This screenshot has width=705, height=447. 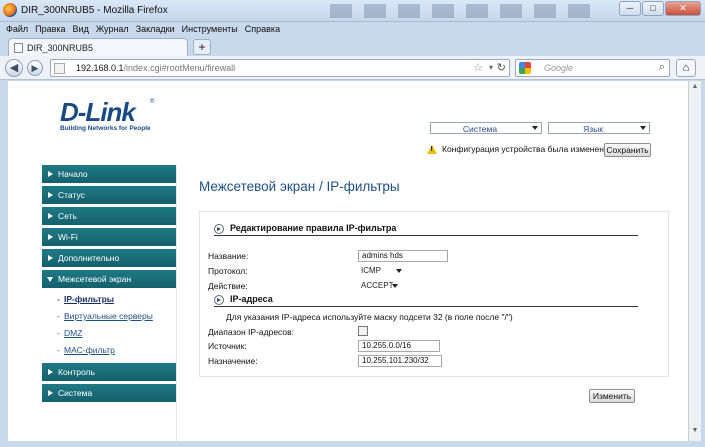 I want to click on dlink-logo: D-Link ® Building Networks for People, so click(x=107, y=114).